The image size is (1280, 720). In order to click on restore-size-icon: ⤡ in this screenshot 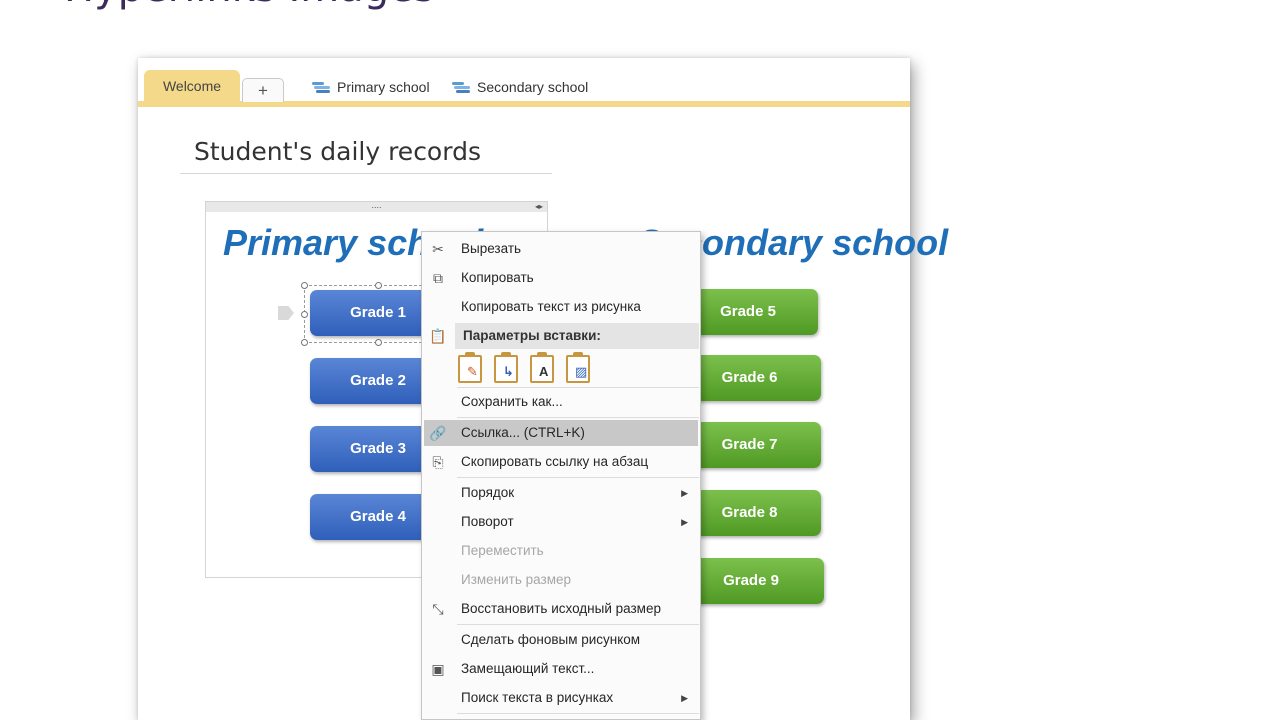, I will do `click(438, 609)`.